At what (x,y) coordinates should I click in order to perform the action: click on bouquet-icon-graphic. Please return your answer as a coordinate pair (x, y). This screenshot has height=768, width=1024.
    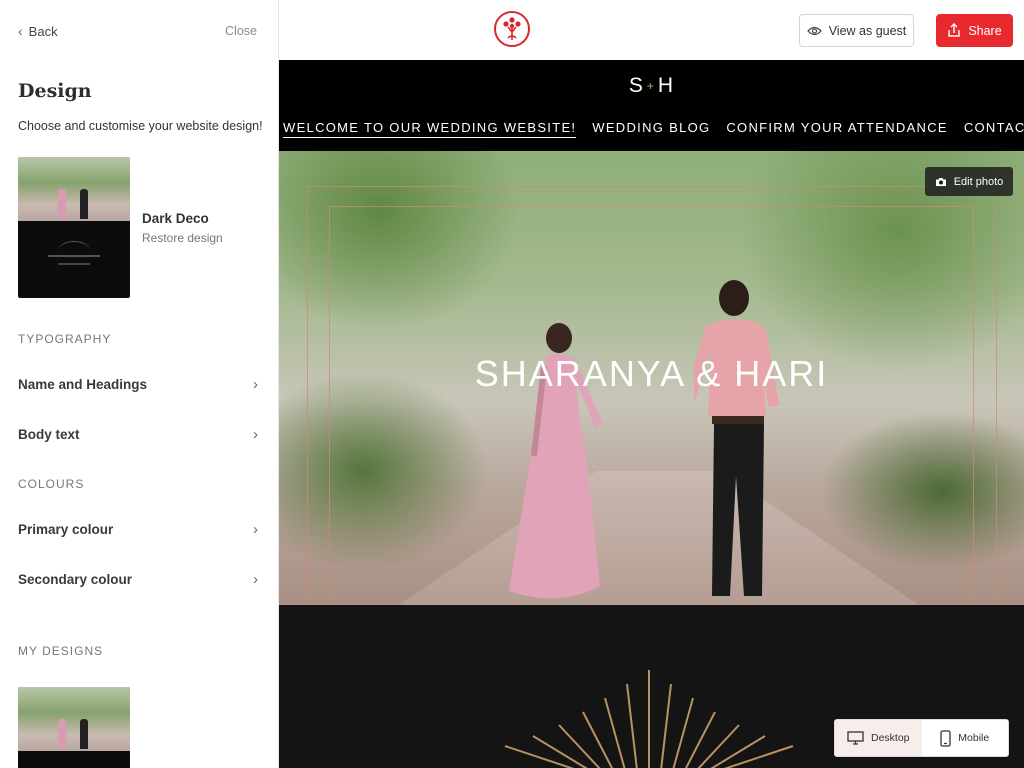
    Looking at the image, I should click on (512, 28).